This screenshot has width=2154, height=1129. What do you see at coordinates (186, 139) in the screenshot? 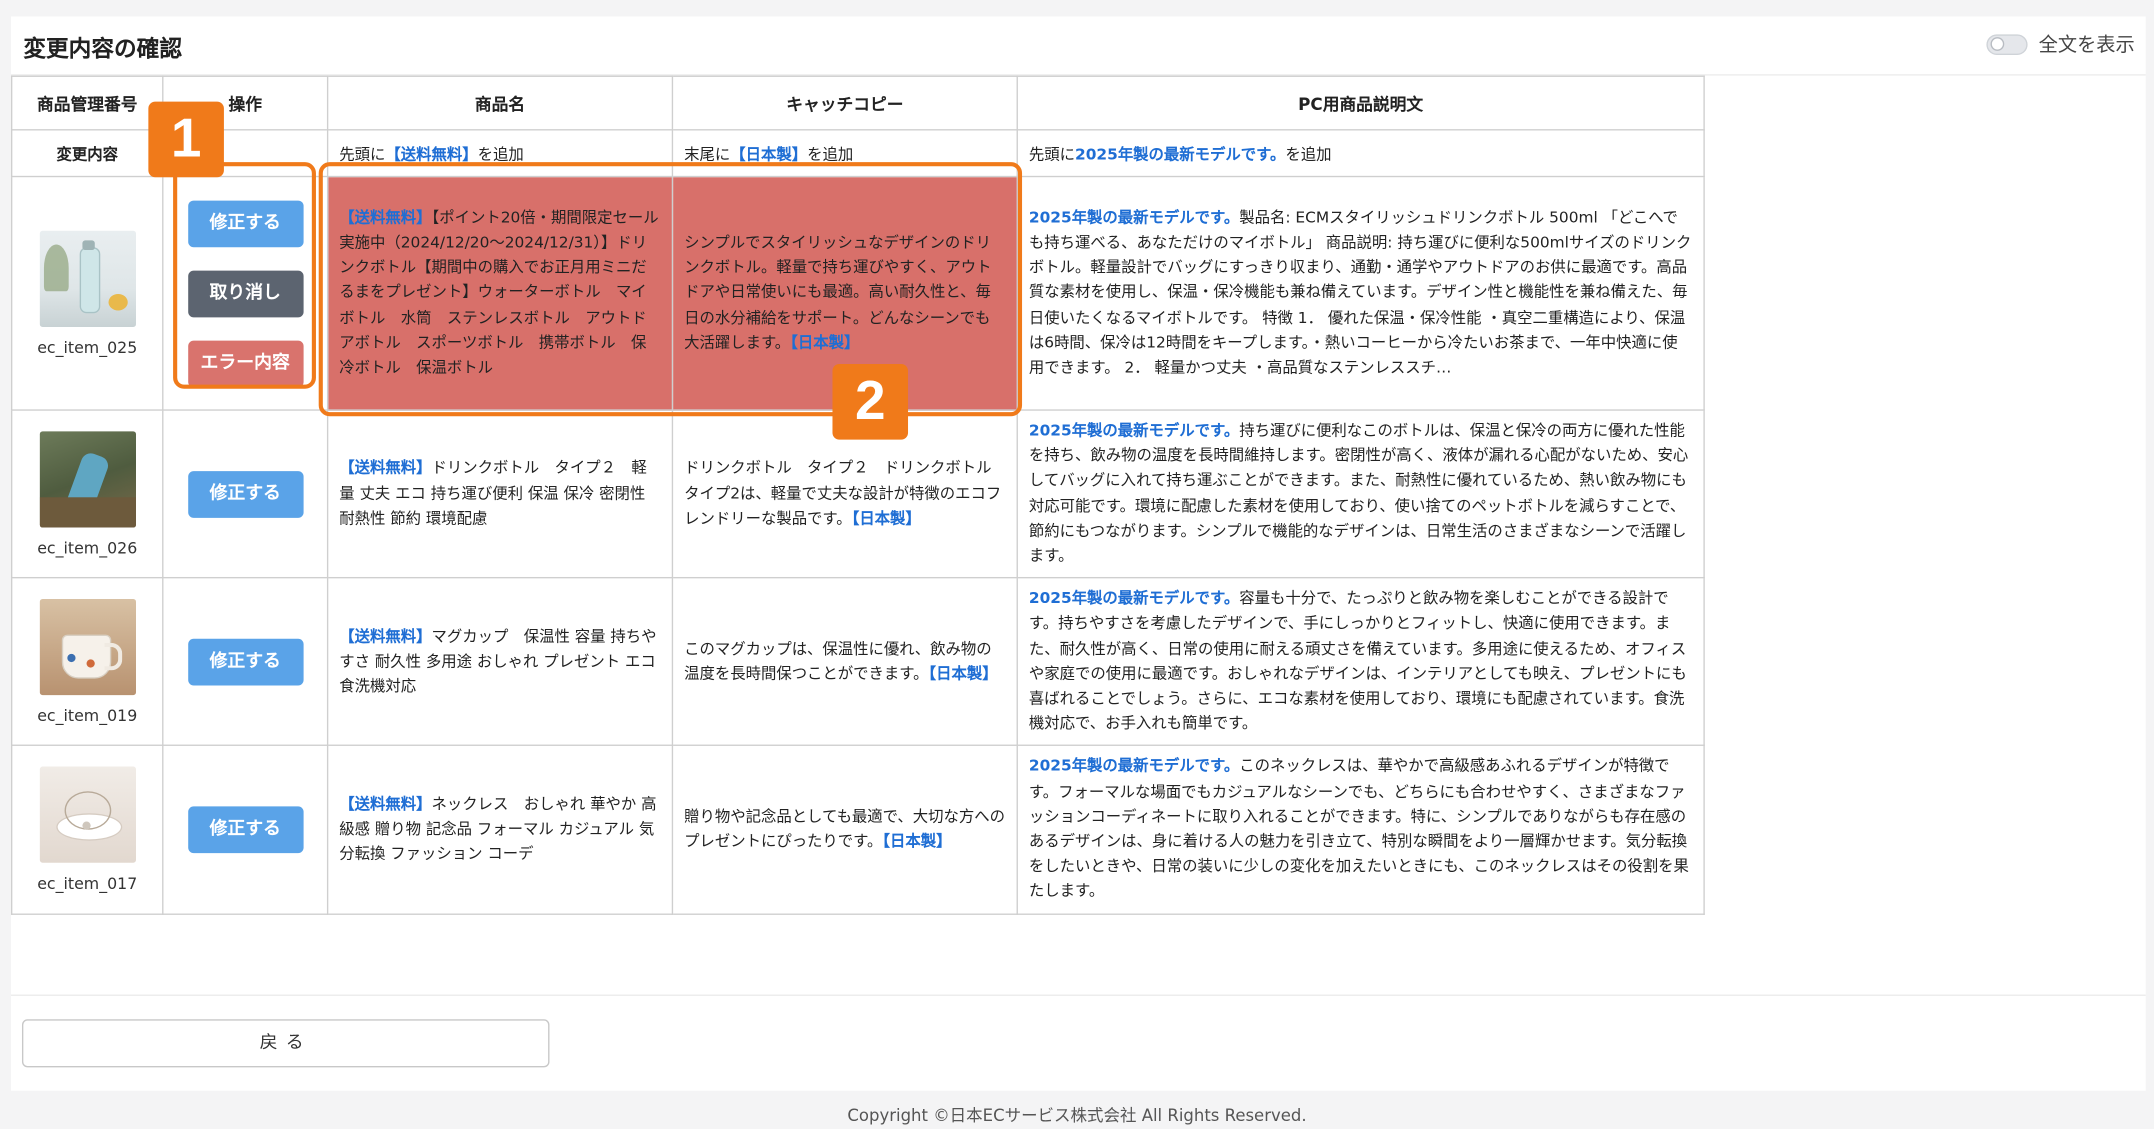
I see `annotation-badge-1: 1` at bounding box center [186, 139].